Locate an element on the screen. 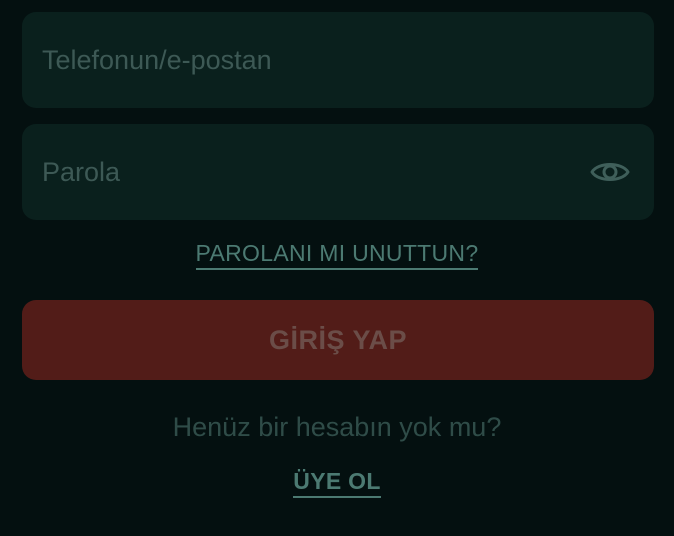  signup-link: ÜYE OL is located at coordinates (337, 483).